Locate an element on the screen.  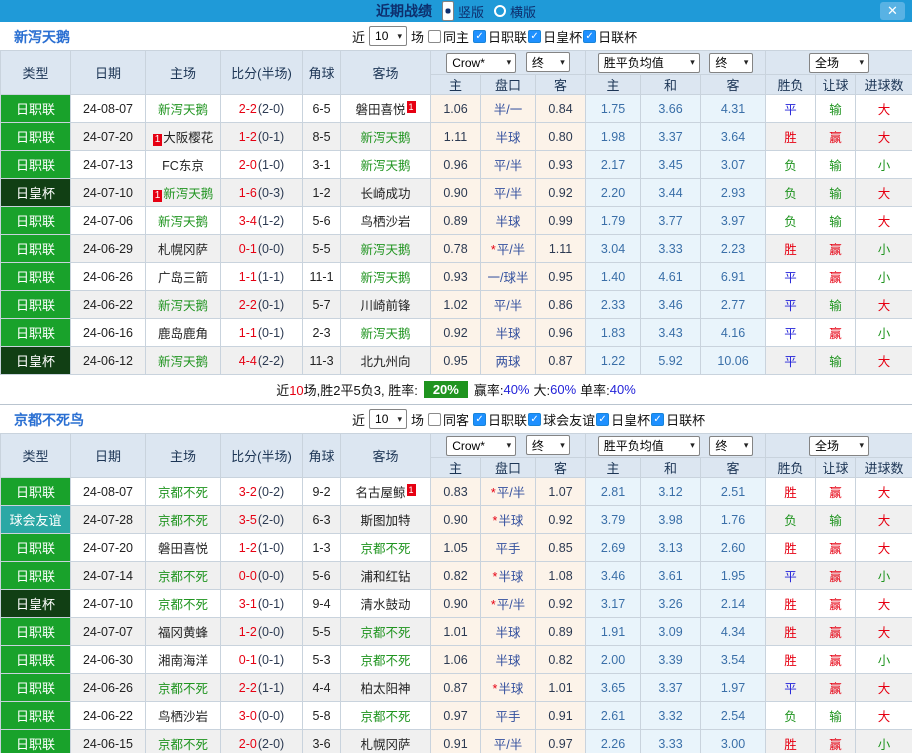
handicap-away-odds: 1.07 is located at coordinates (560, 491).